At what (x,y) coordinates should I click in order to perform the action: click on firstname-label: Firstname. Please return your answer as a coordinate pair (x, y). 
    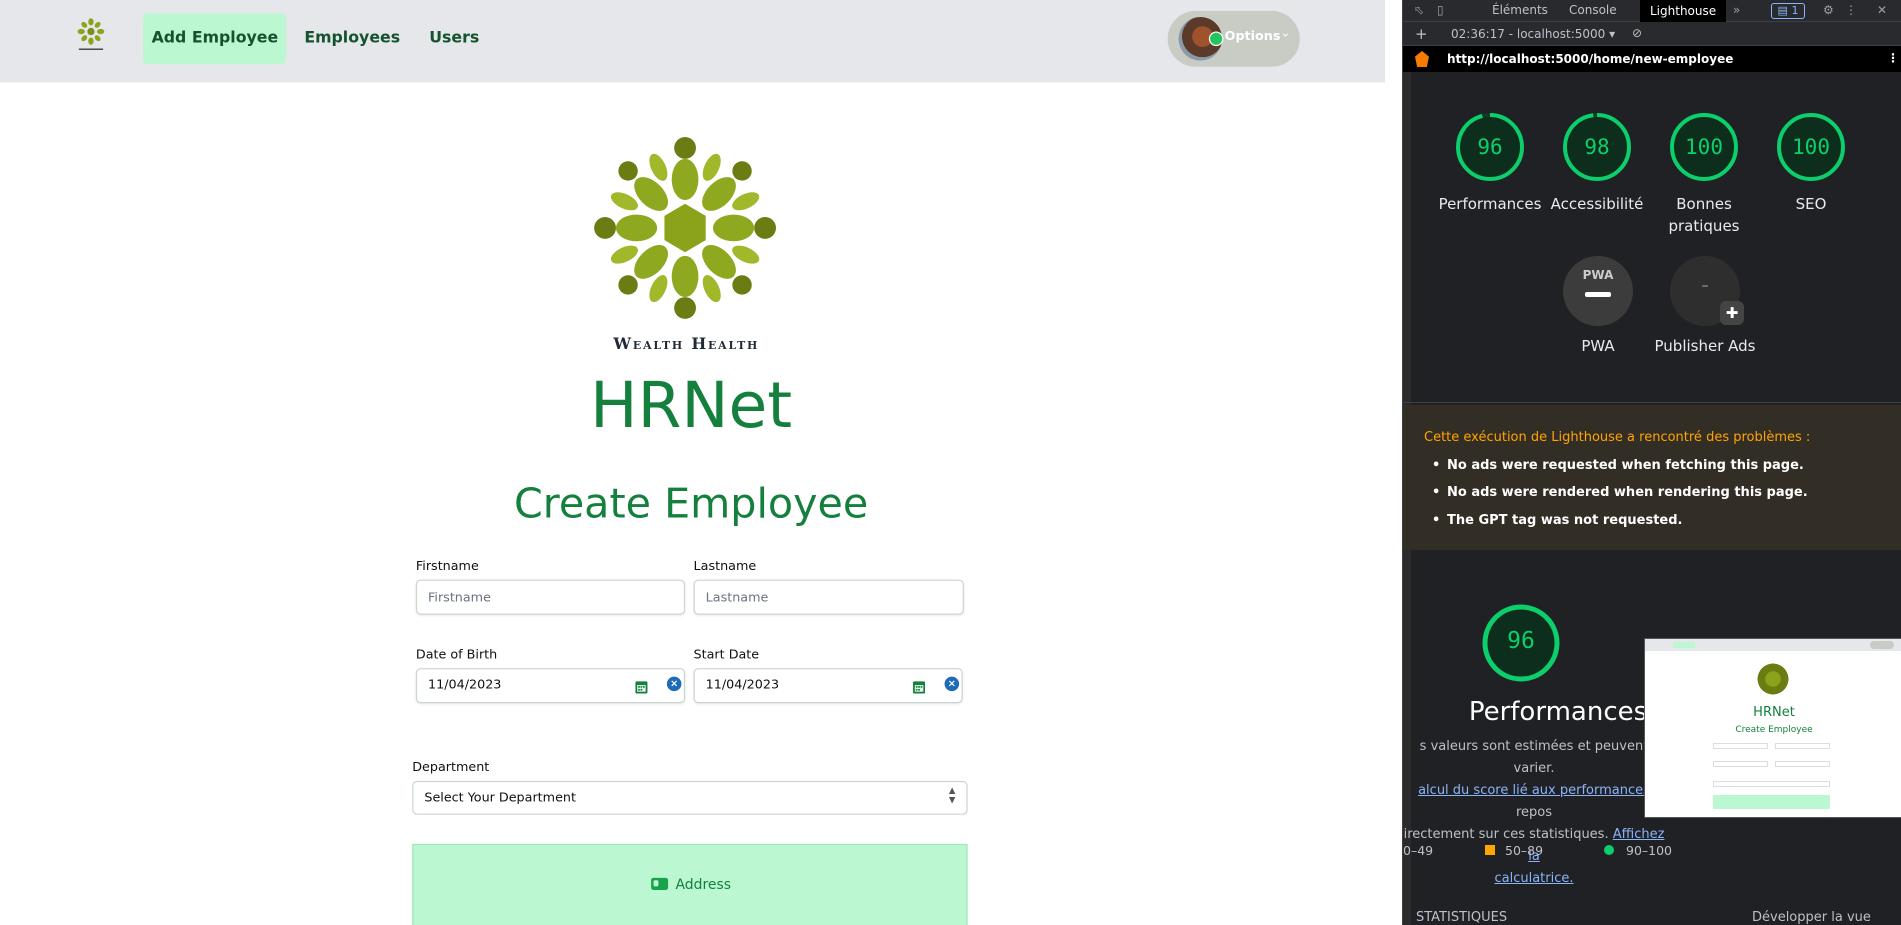
    Looking at the image, I should click on (447, 566).